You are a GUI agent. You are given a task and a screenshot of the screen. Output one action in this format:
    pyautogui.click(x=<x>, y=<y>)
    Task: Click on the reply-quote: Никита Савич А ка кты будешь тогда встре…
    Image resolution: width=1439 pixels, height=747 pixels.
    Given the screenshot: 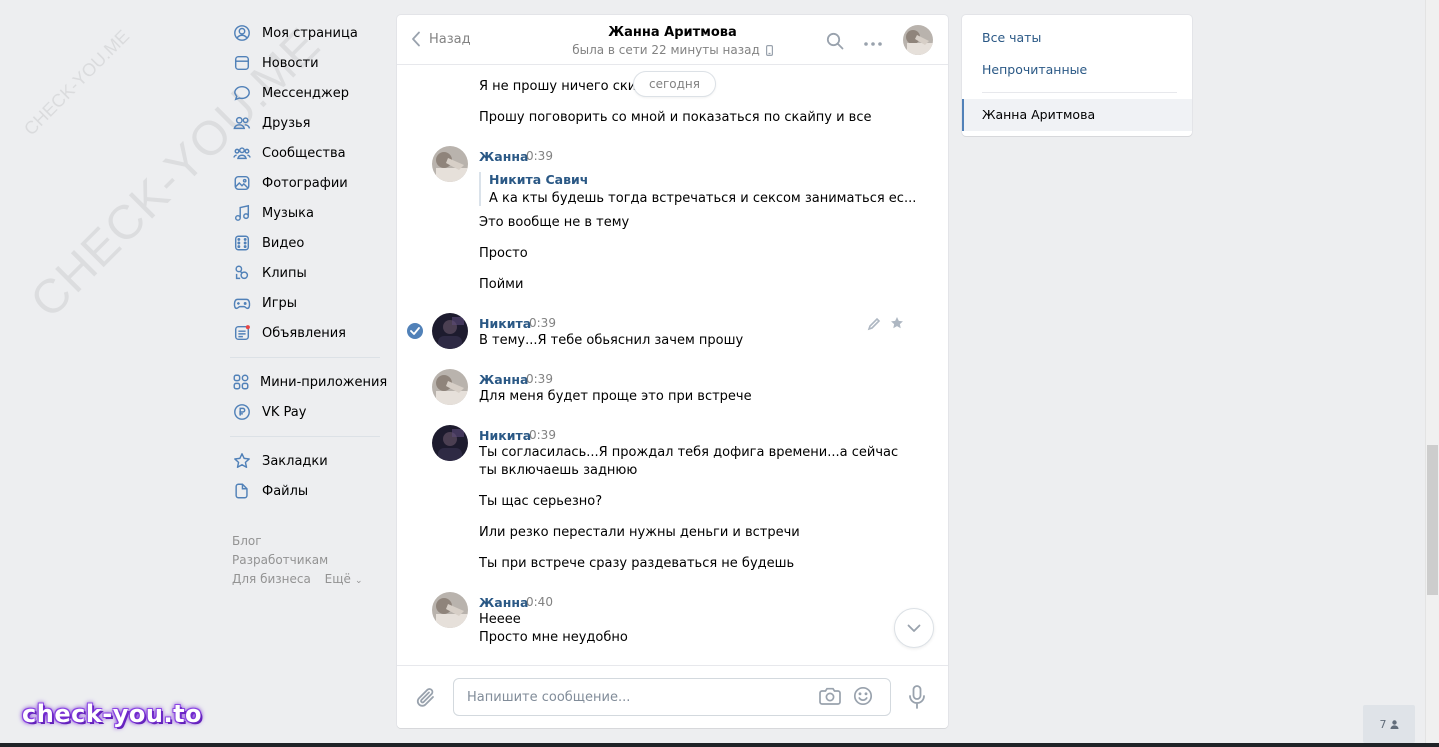 What is the action you would take?
    pyautogui.click(x=697, y=189)
    